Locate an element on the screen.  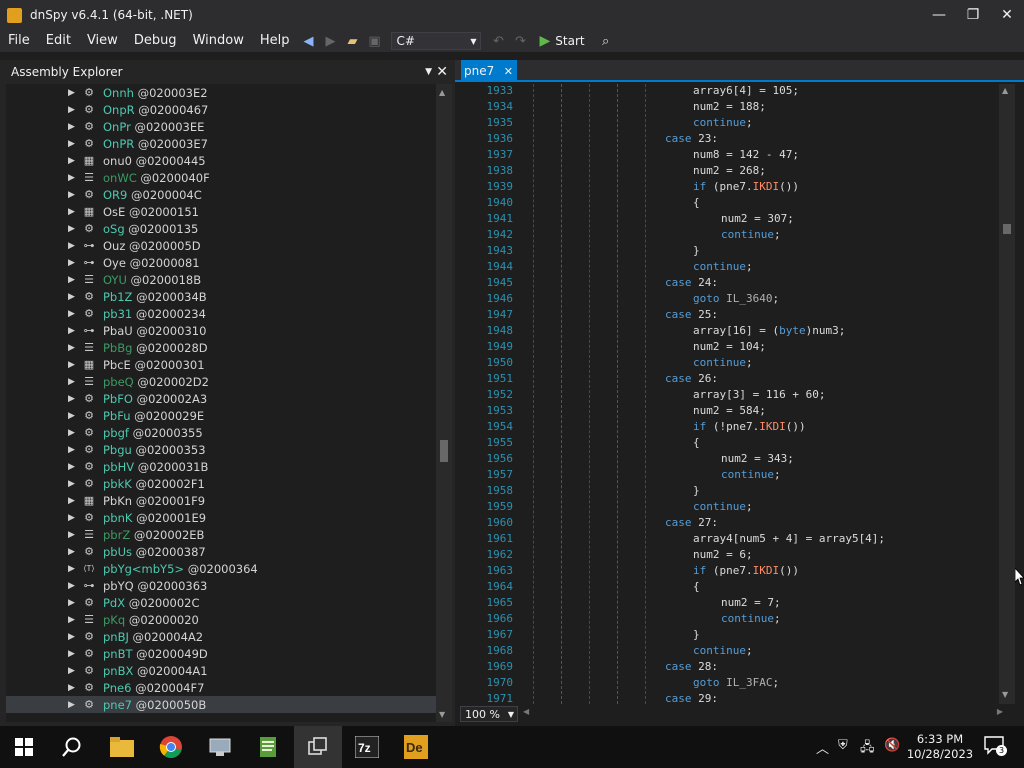
chrome-icon is located at coordinates (171, 747).